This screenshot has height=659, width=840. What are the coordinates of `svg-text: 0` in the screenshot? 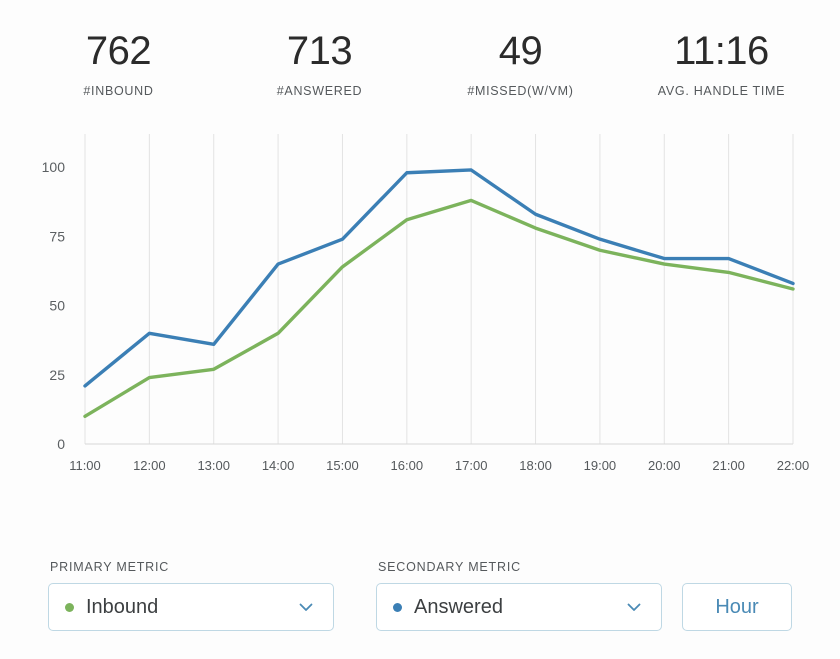 It's located at (61, 444).